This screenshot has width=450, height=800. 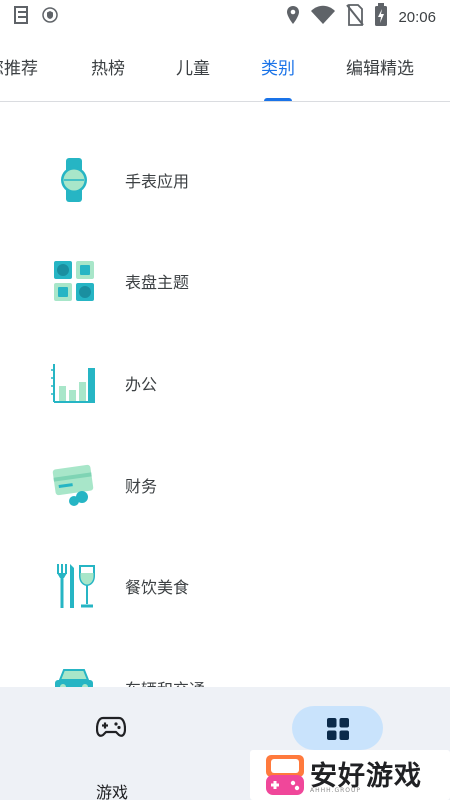 I want to click on shield-icon, so click(x=50, y=17).